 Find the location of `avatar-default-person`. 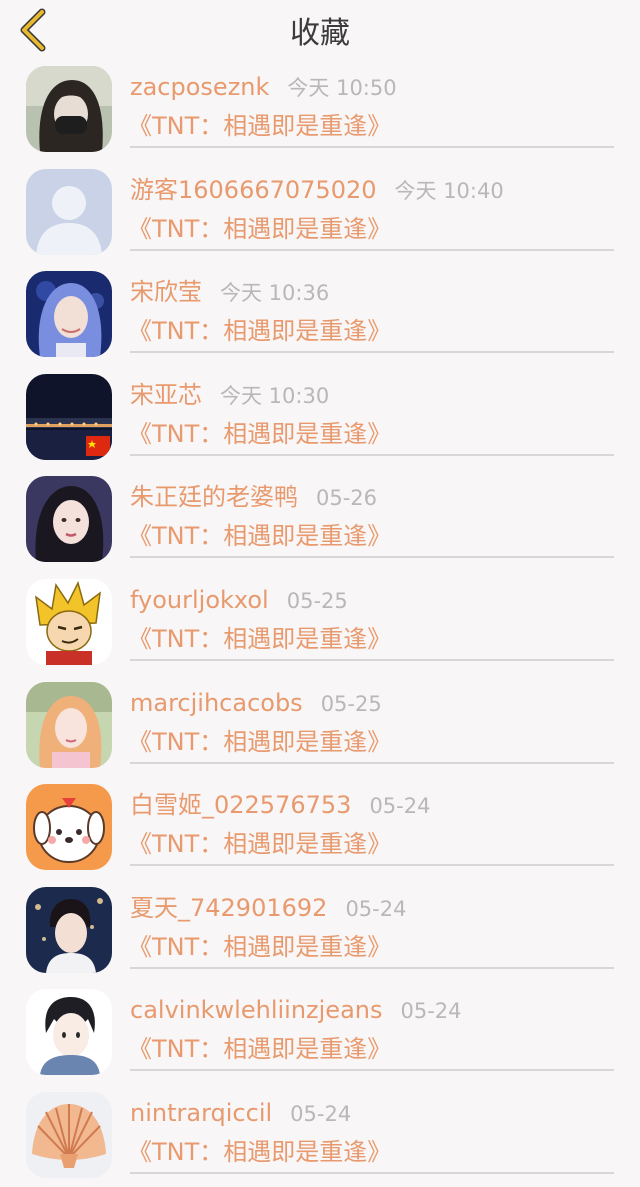

avatar-default-person is located at coordinates (69, 211).